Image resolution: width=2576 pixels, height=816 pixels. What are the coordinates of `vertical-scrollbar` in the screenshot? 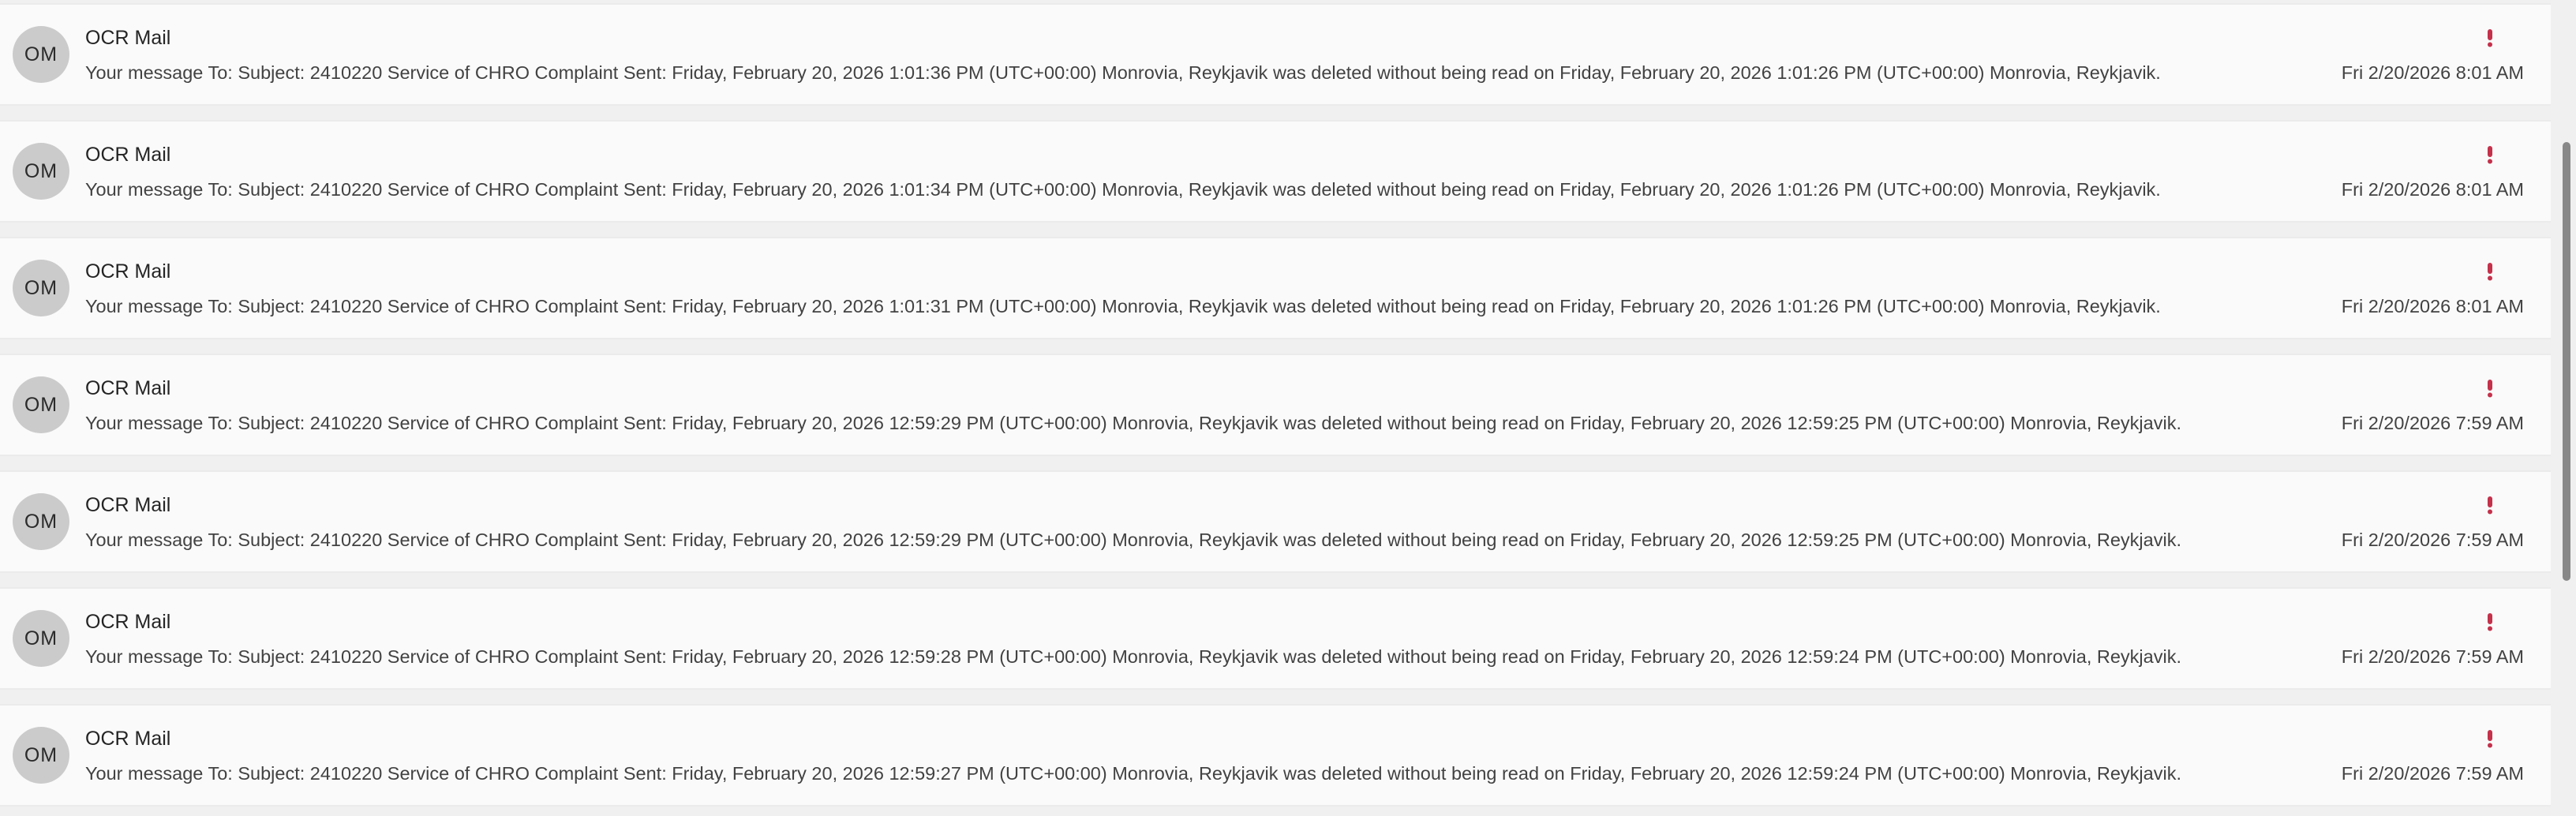 It's located at (2566, 408).